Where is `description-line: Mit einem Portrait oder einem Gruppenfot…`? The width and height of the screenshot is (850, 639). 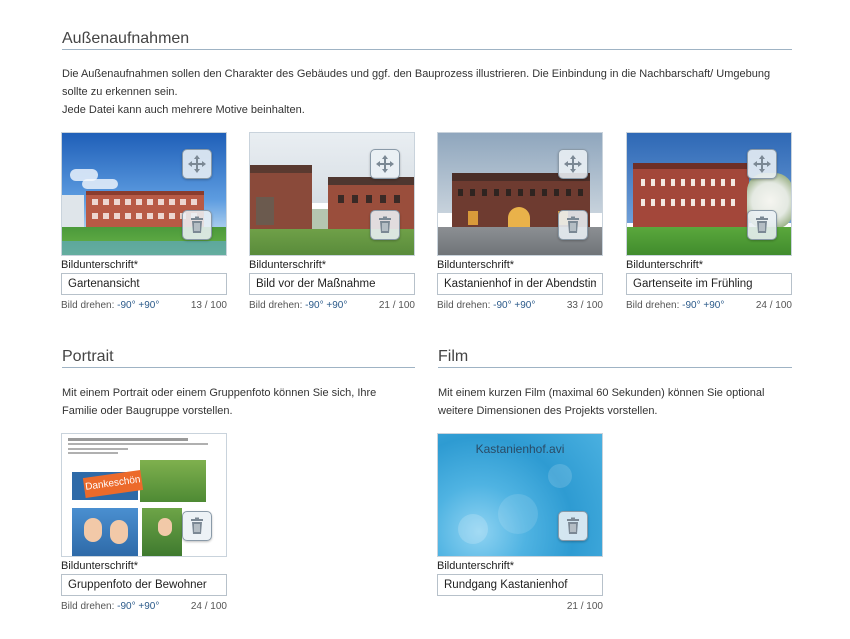 description-line: Mit einem Portrait oder einem Gruppenfot… is located at coordinates (219, 393).